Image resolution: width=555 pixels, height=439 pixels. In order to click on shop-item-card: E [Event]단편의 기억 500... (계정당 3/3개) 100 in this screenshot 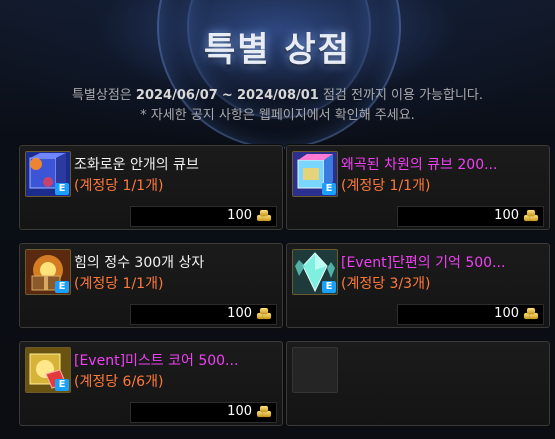, I will do `click(418, 285)`.